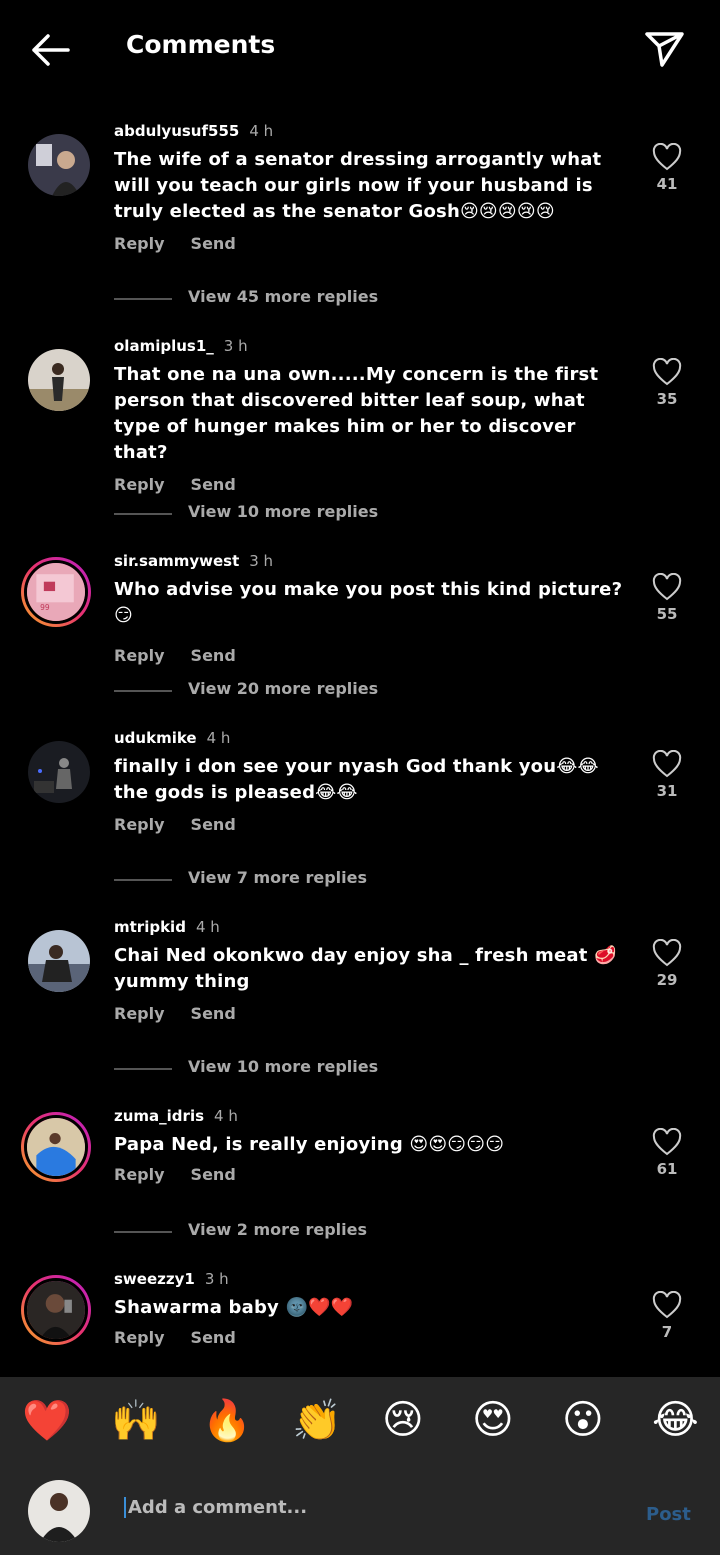 This screenshot has height=1555, width=720. Describe the element at coordinates (403, 1420) in the screenshot. I see `crying-emoji-button: 😢` at that location.